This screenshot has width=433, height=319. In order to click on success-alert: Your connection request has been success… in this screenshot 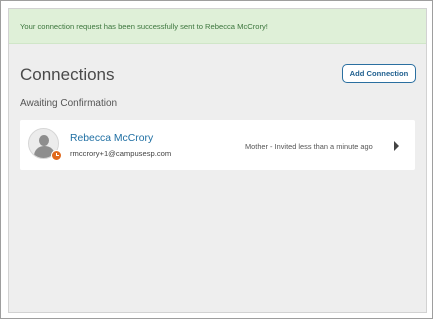, I will do `click(217, 26)`.